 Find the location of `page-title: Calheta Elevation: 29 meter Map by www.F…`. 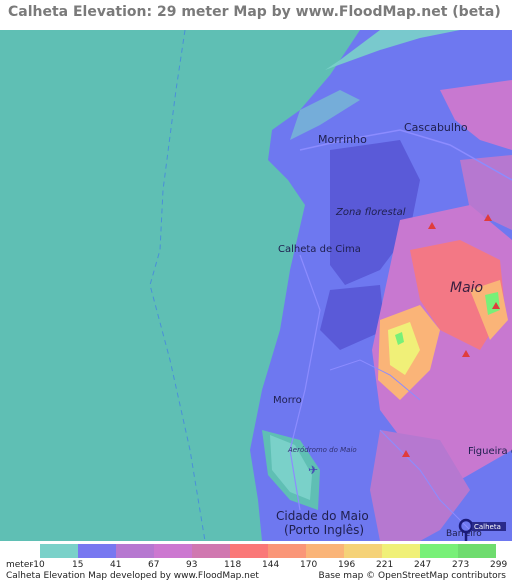

page-title: Calheta Elevation: 29 meter Map by www.F… is located at coordinates (254, 12).